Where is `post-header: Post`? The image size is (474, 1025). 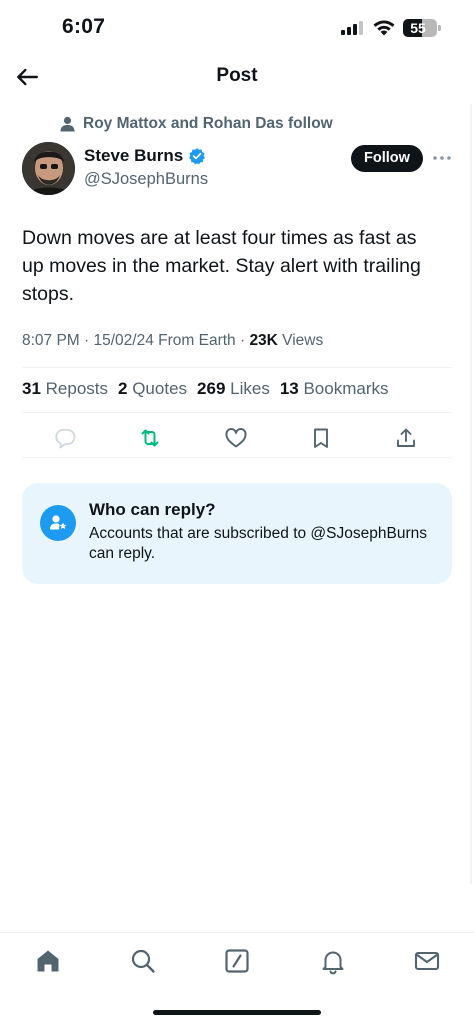
post-header: Post is located at coordinates (237, 77).